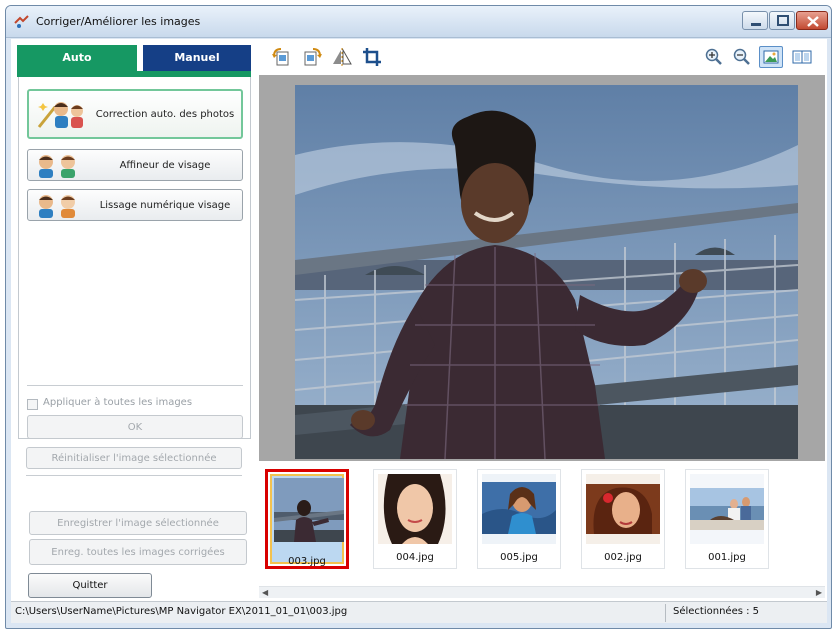 This screenshot has height=634, width=837. I want to click on thumbnail-001: 001.jpg, so click(727, 519).